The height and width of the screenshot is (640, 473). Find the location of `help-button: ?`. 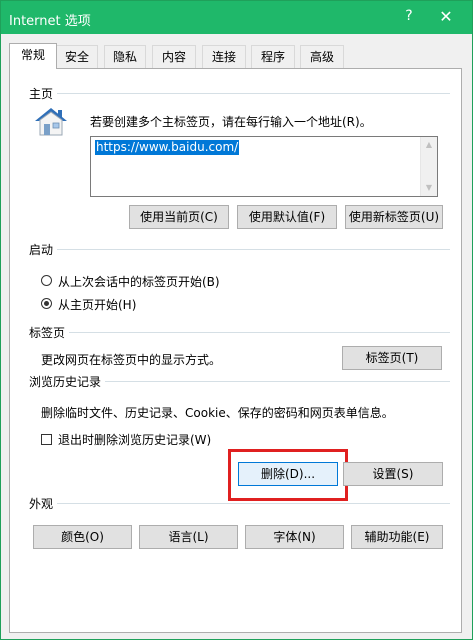

help-button: ? is located at coordinates (409, 18).